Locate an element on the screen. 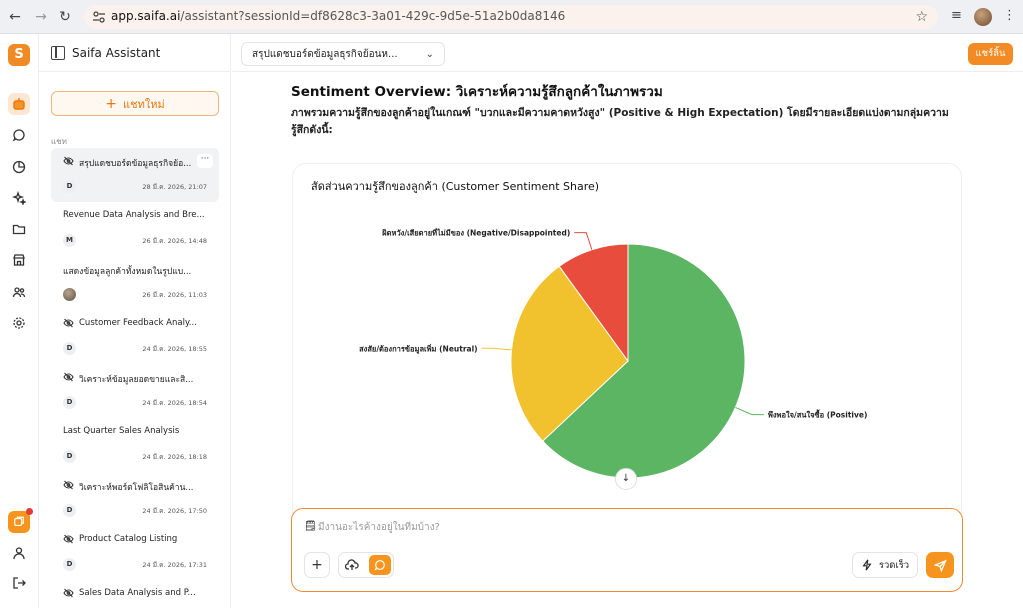 This screenshot has width=1023, height=608. chat-title: Product Catalog Listing is located at coordinates (128, 539).